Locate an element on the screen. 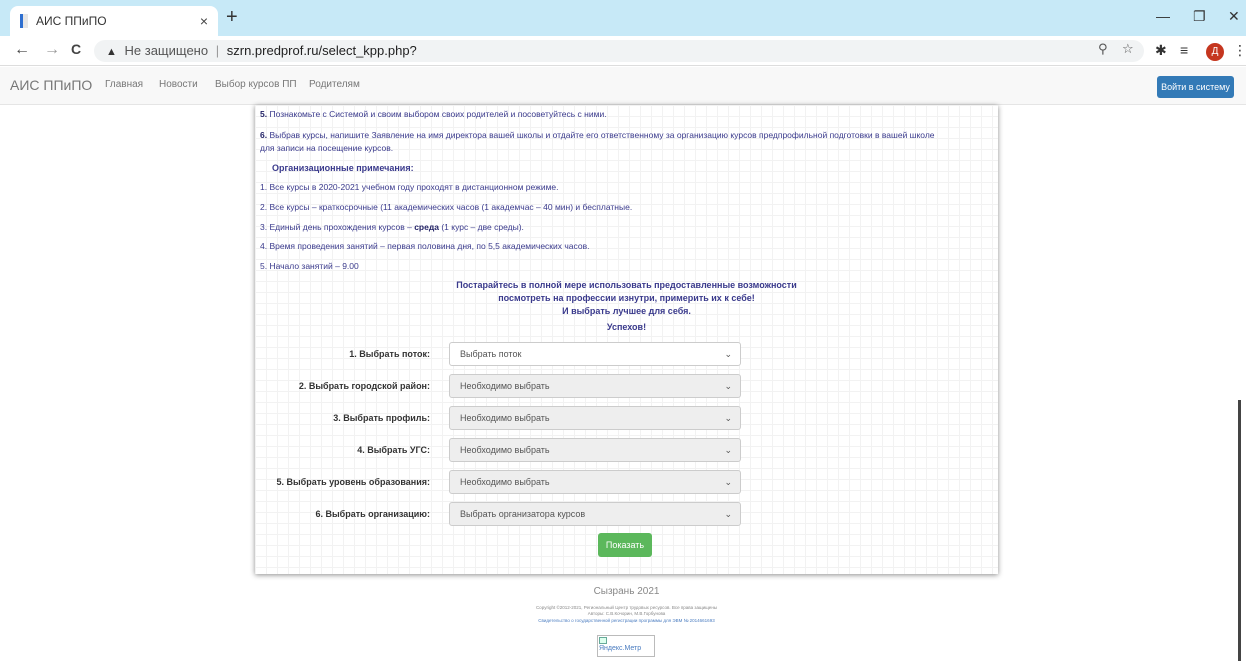 The width and height of the screenshot is (1246, 661). reload-icon: C is located at coordinates (76, 49).